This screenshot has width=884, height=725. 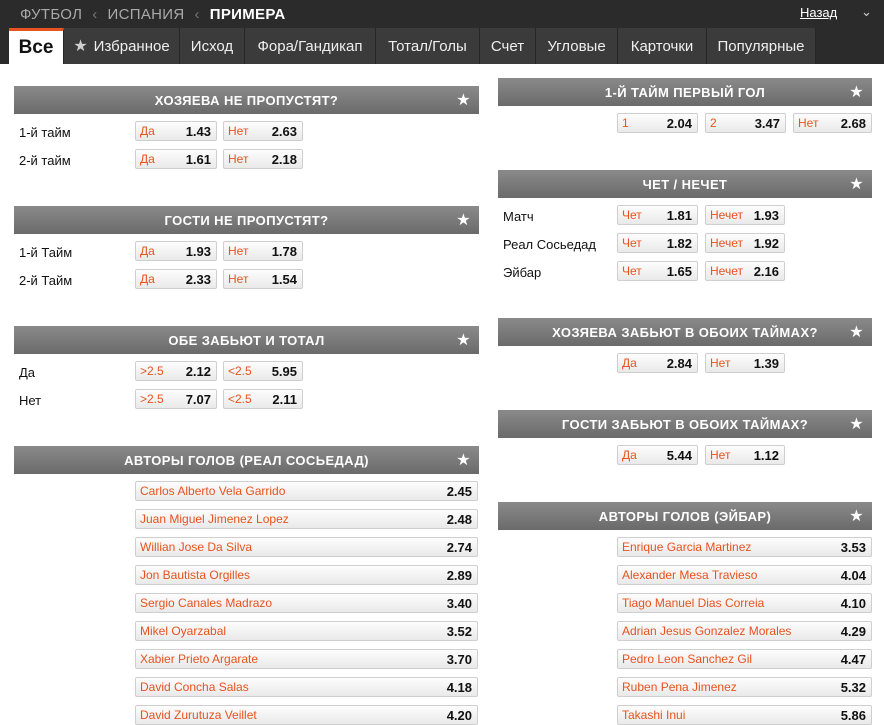 I want to click on scorer-odd: Tiago Manuel Dias Correia 4.10, so click(x=744, y=603).